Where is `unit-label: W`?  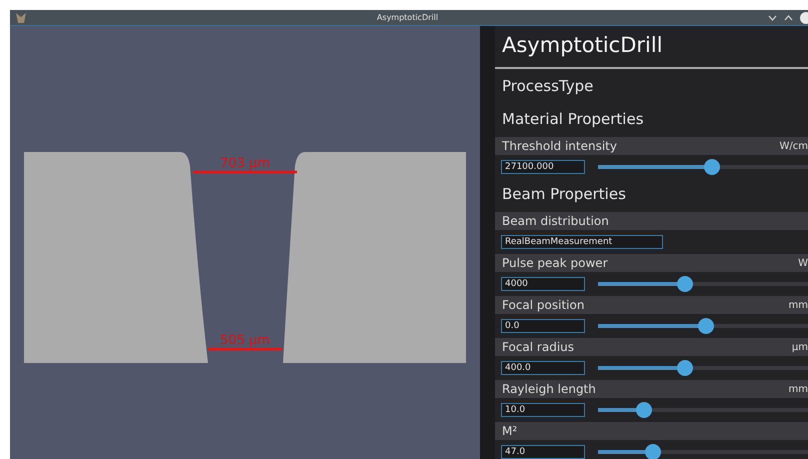
unit-label: W is located at coordinates (803, 263).